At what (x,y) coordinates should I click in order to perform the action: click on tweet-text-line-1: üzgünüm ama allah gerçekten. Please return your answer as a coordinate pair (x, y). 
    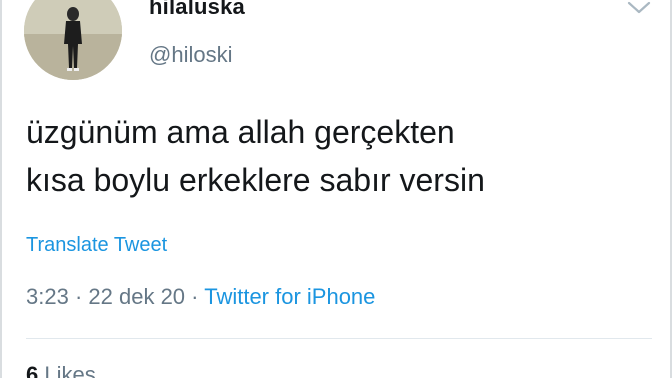
    Looking at the image, I should click on (240, 132).